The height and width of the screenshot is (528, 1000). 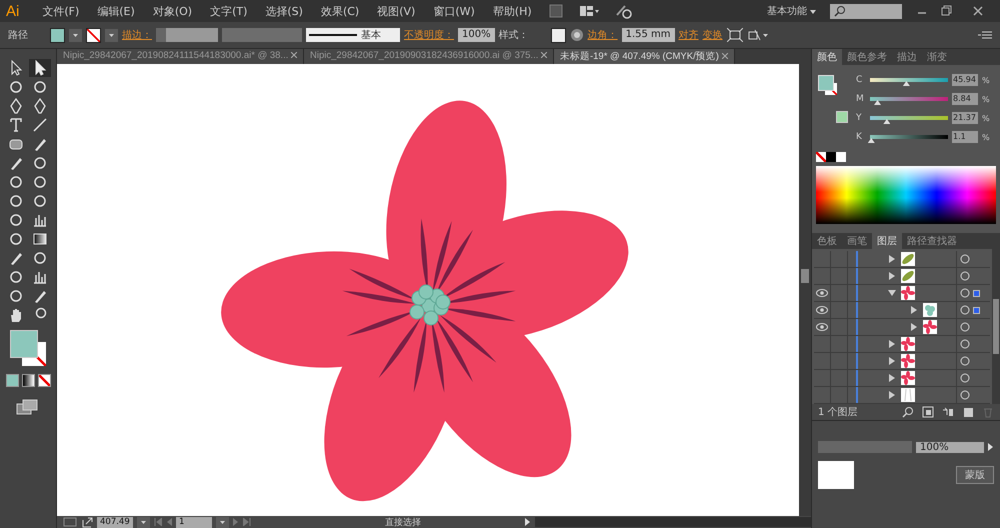 I want to click on panel-tab: 颜色参考, so click(x=867, y=57).